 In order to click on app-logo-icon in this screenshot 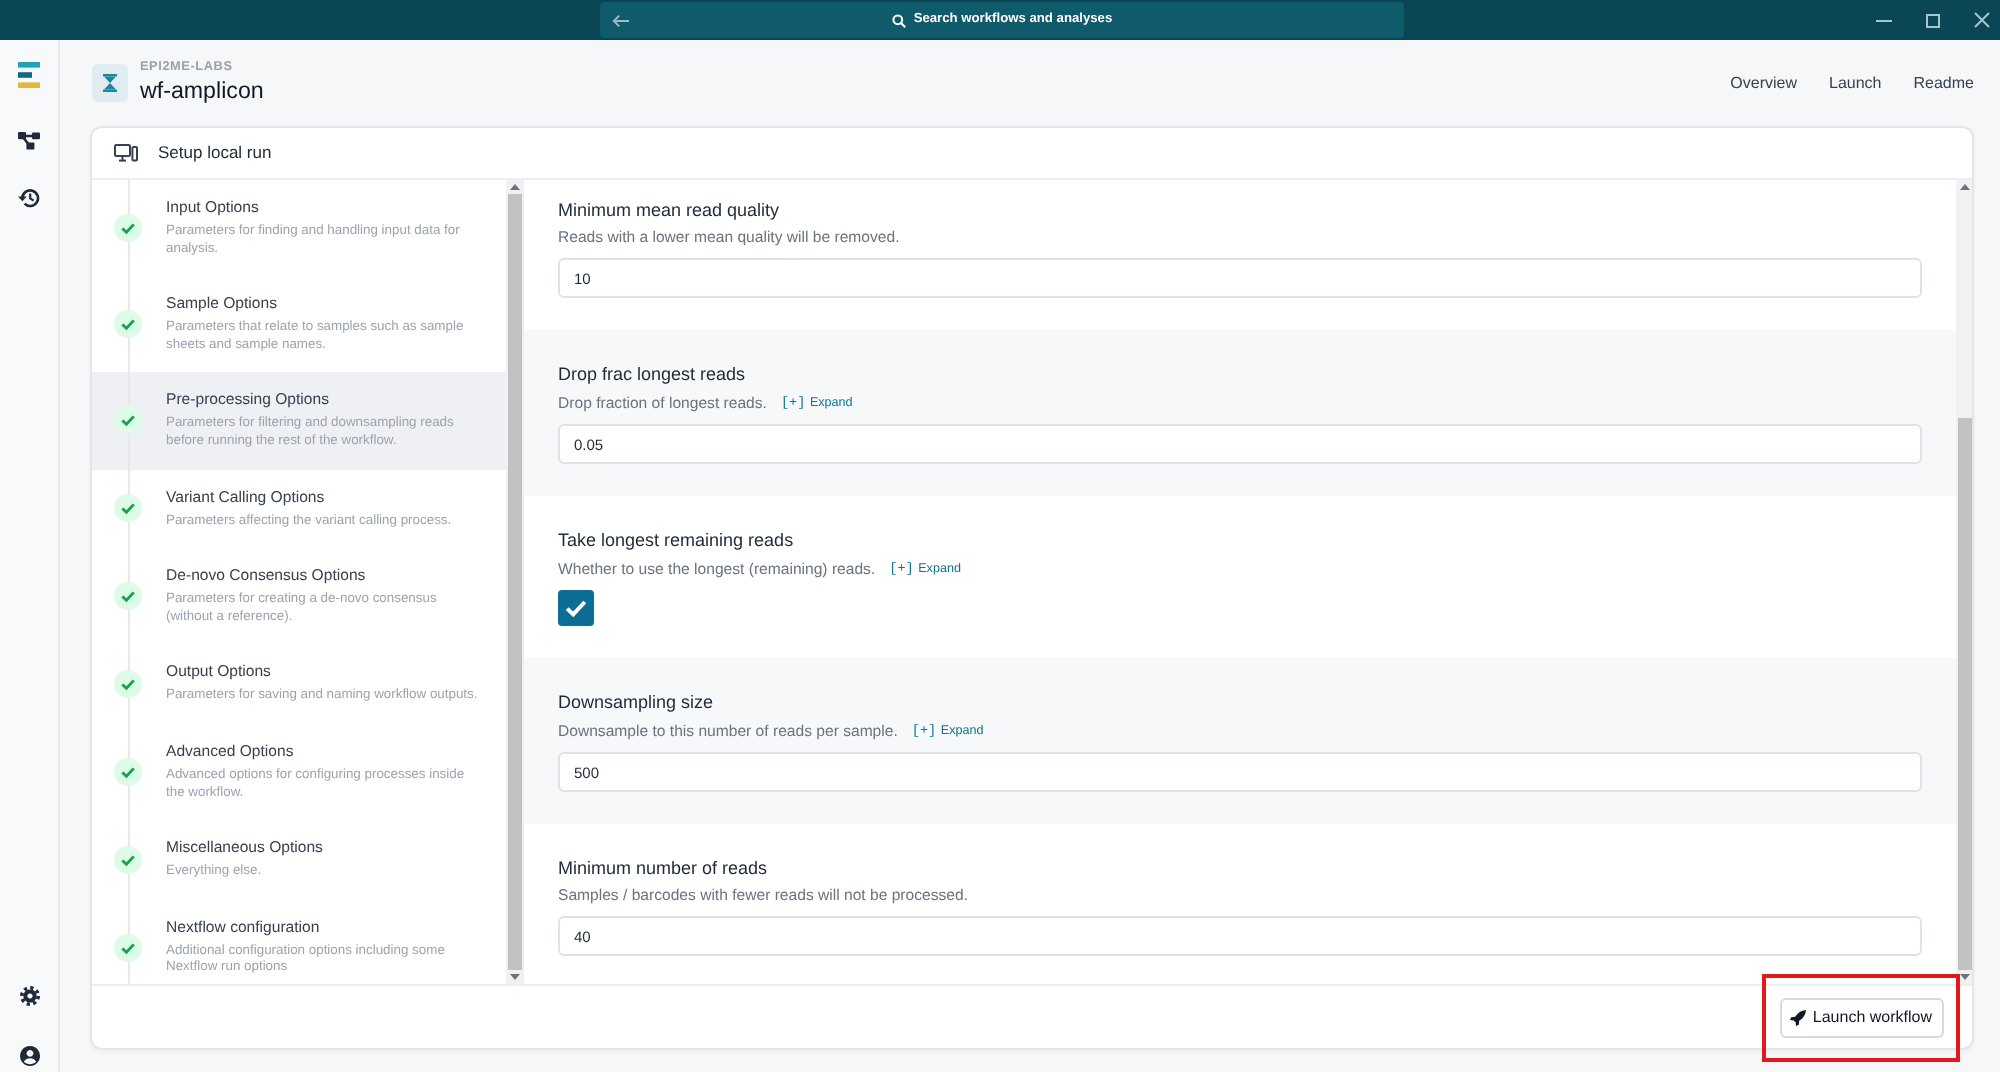, I will do `click(29, 75)`.